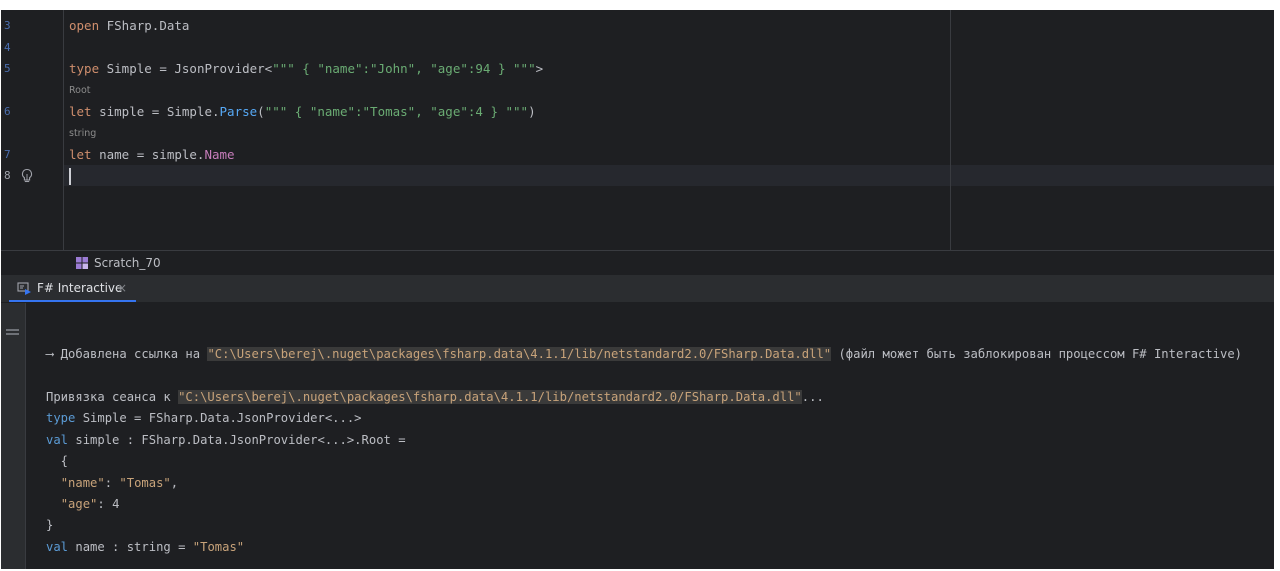 This screenshot has height=571, width=1280. What do you see at coordinates (84, 25) in the screenshot?
I see `keyword: open` at bounding box center [84, 25].